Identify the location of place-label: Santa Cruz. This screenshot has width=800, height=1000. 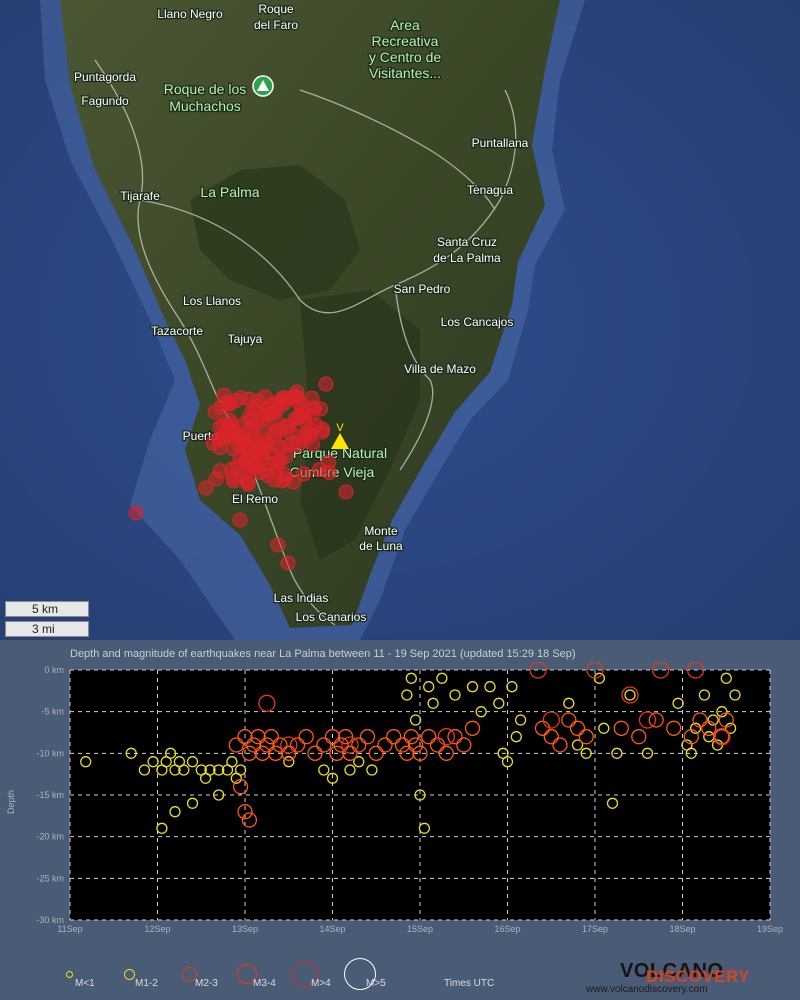
(467, 242).